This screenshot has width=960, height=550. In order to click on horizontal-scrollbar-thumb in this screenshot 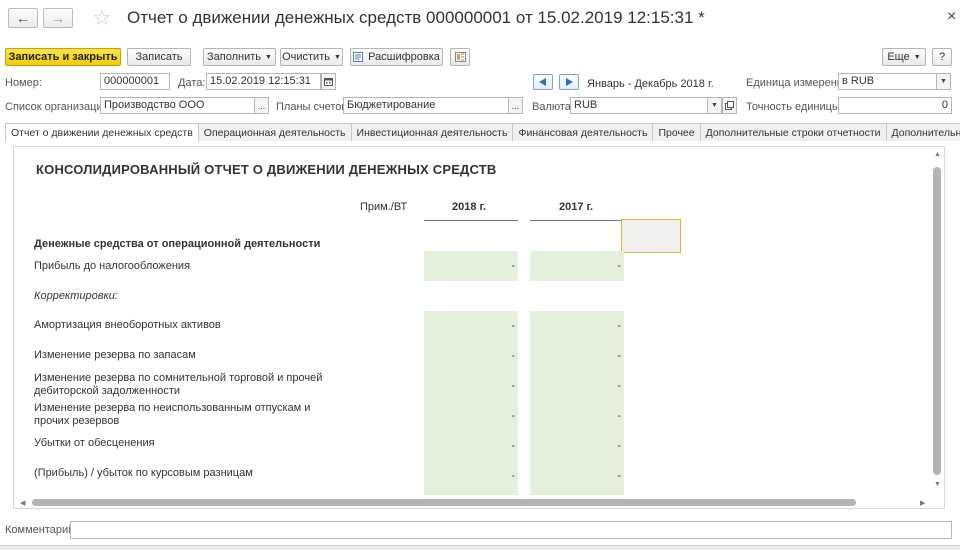, I will do `click(444, 502)`.